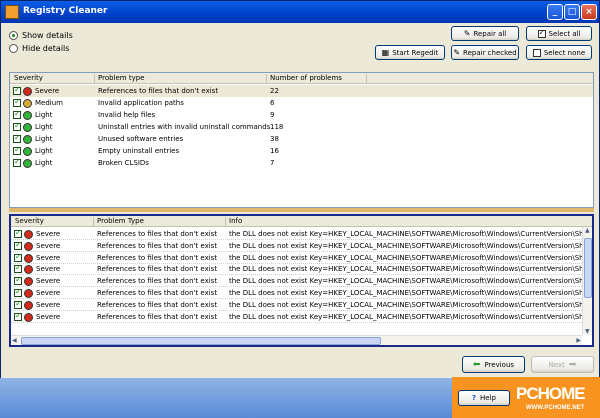 Image resolution: width=600 pixels, height=418 pixels. I want to click on horizontal-scrollbar: ◀ ▶, so click(296, 340).